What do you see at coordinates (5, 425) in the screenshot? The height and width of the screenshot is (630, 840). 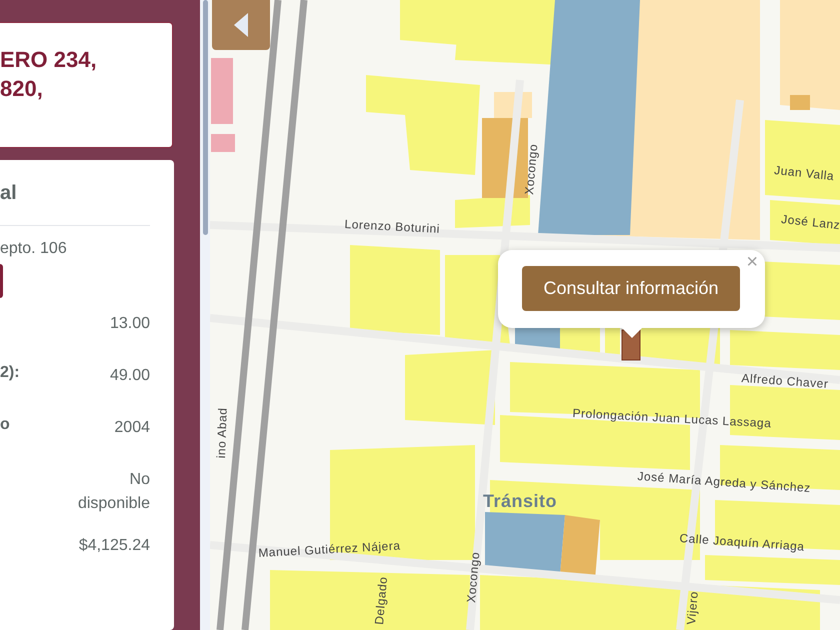 I see `field-label: o` at bounding box center [5, 425].